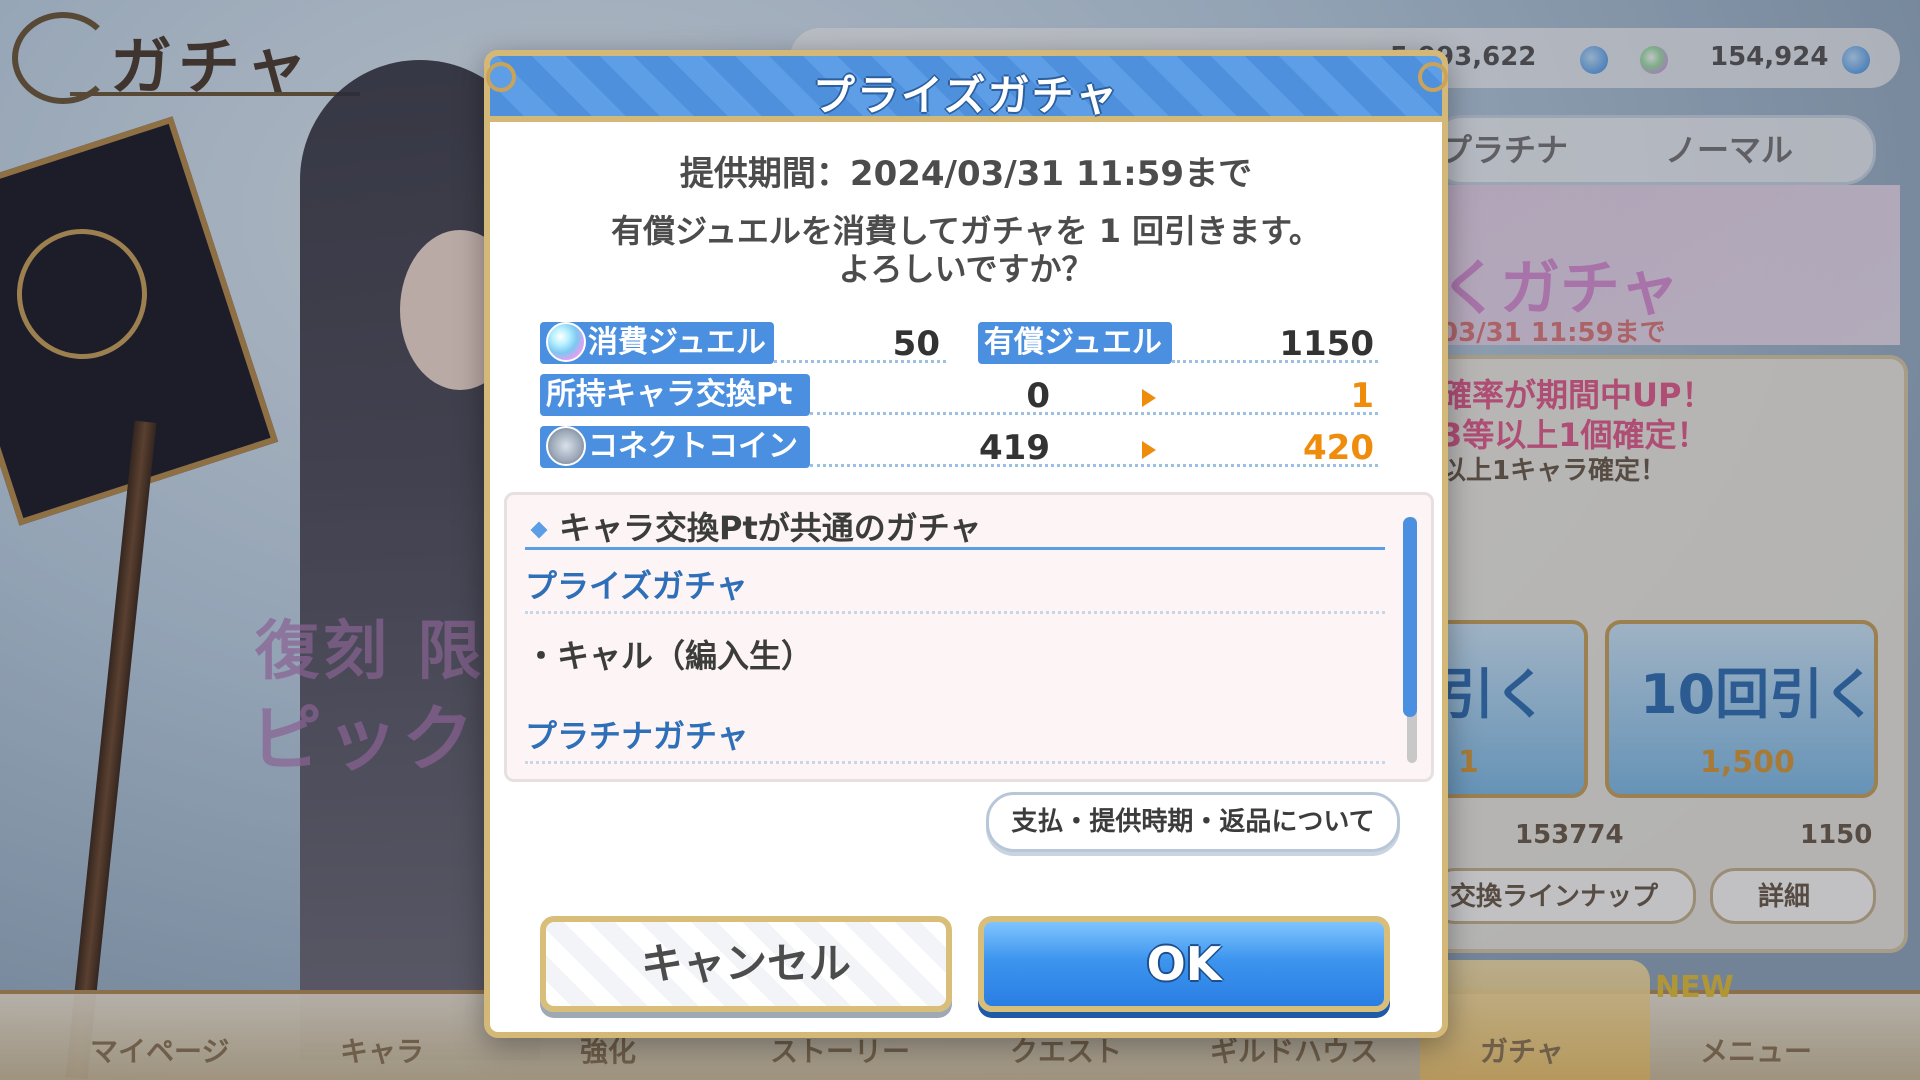 This screenshot has width=1920, height=1080. Describe the element at coordinates (636, 586) in the screenshot. I see `list-item: プライズガチャ` at that location.